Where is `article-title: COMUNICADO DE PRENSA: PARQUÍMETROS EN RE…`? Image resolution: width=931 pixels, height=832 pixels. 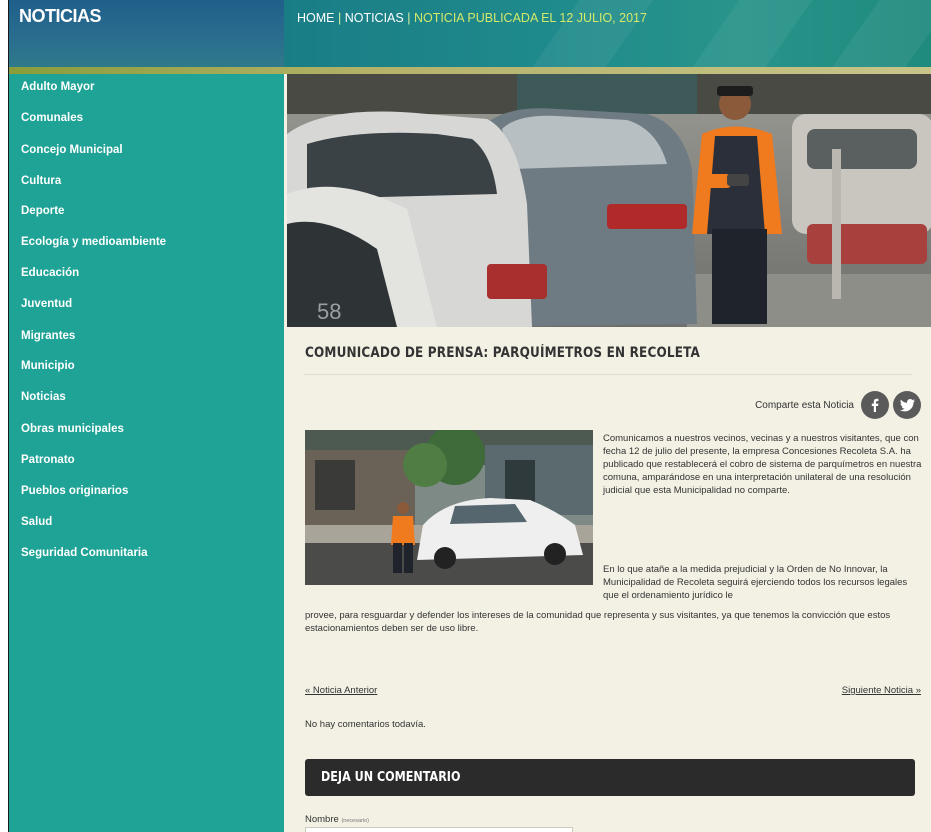
article-title: COMUNICADO DE PRENSA: PARQUÍMETROS EN RE… is located at coordinates (503, 353).